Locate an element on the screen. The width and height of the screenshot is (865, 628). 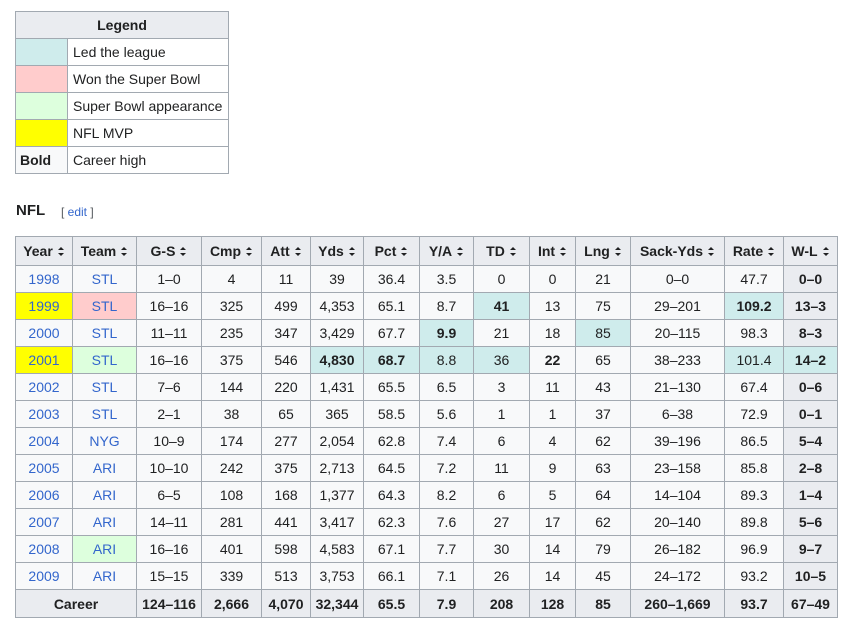
cell-pct: 67.1 is located at coordinates (391, 549).